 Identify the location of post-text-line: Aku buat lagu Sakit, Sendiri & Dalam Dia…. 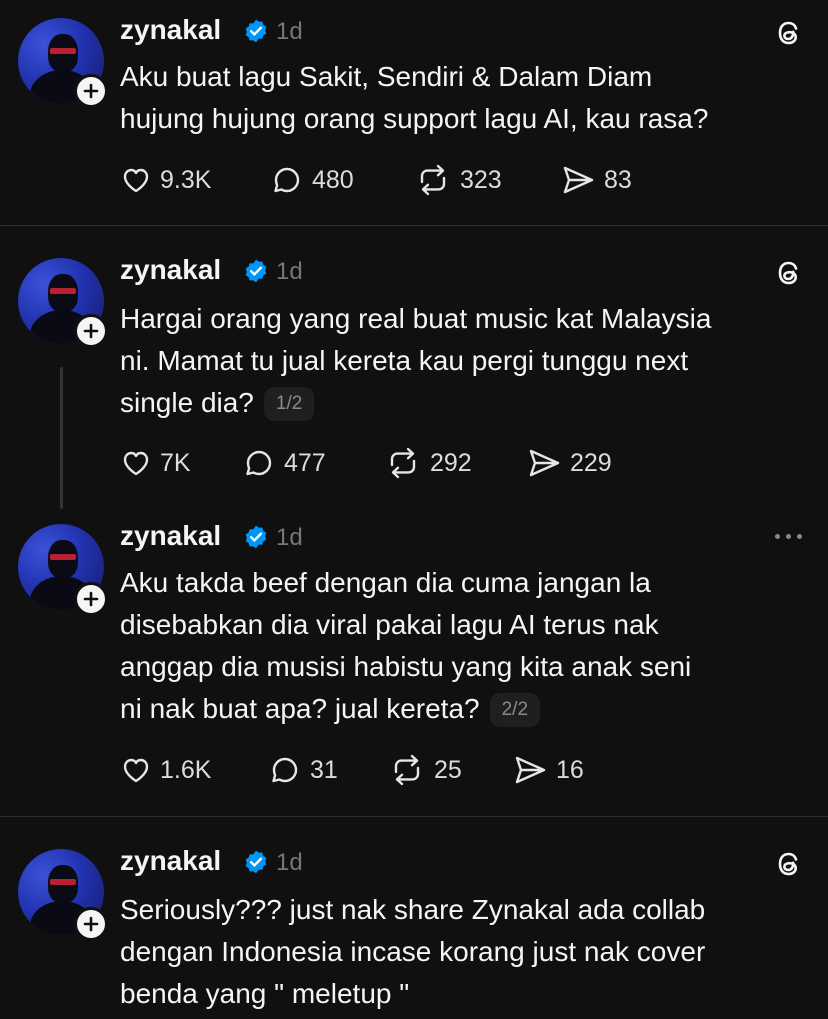
(386, 76).